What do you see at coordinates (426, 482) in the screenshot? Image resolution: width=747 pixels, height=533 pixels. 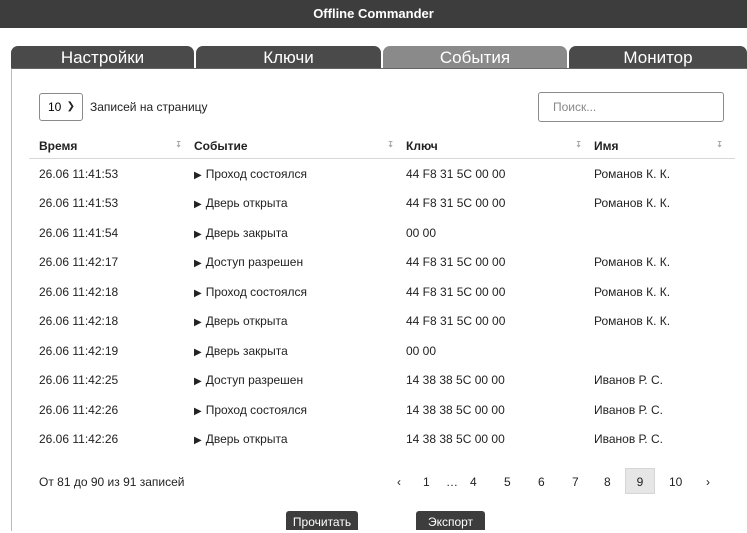 I see `pagination-page-1: 1` at bounding box center [426, 482].